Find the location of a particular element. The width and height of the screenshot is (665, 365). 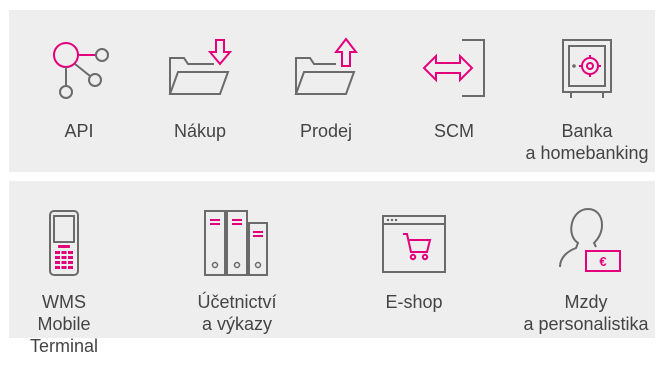

tile-nakup: Nákup is located at coordinates (200, 91).